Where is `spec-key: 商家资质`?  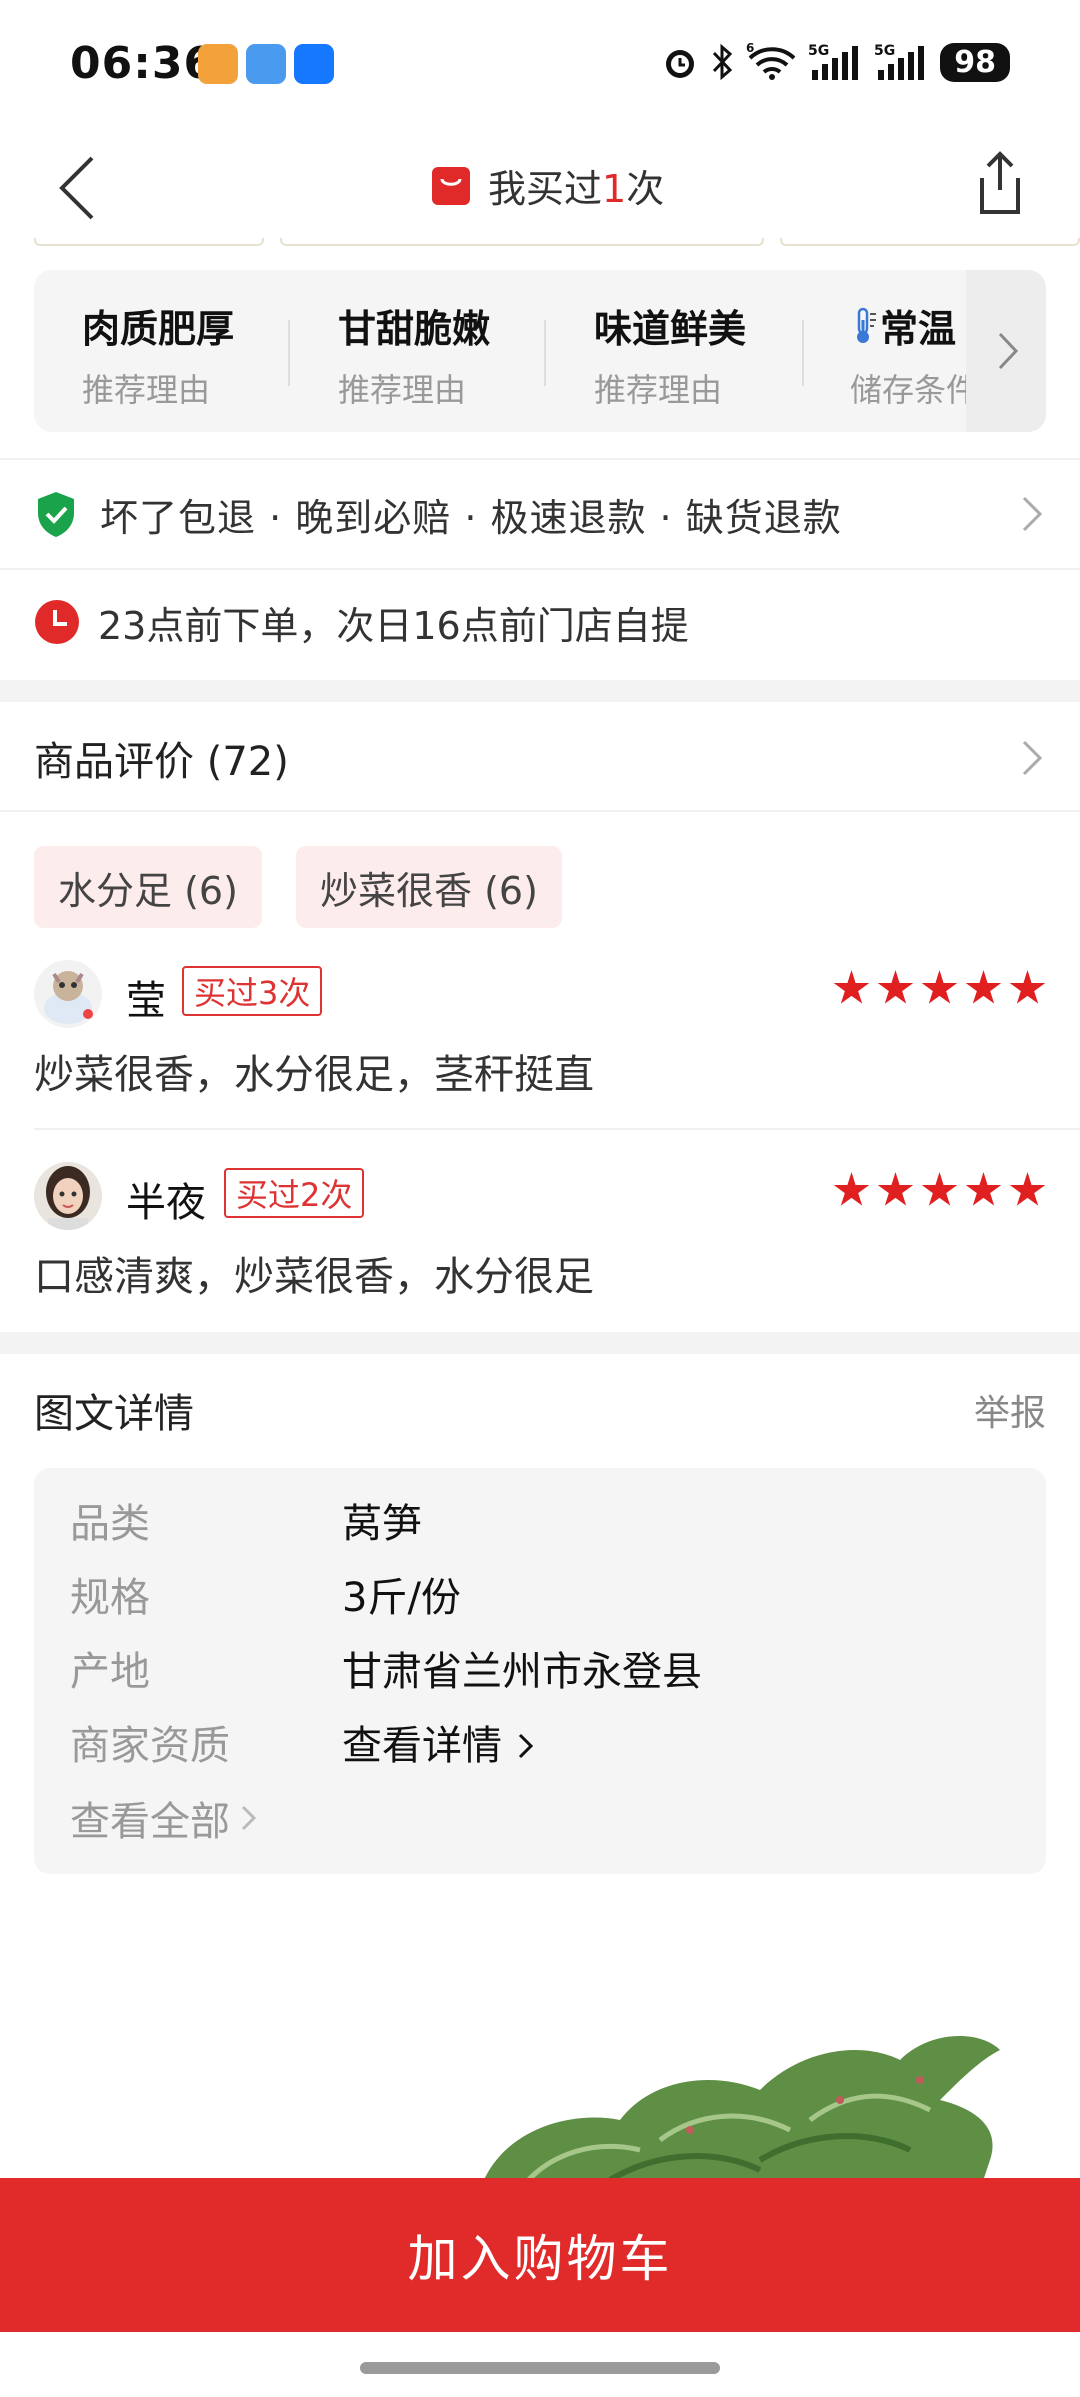
spec-key: 商家资质 is located at coordinates (150, 1746).